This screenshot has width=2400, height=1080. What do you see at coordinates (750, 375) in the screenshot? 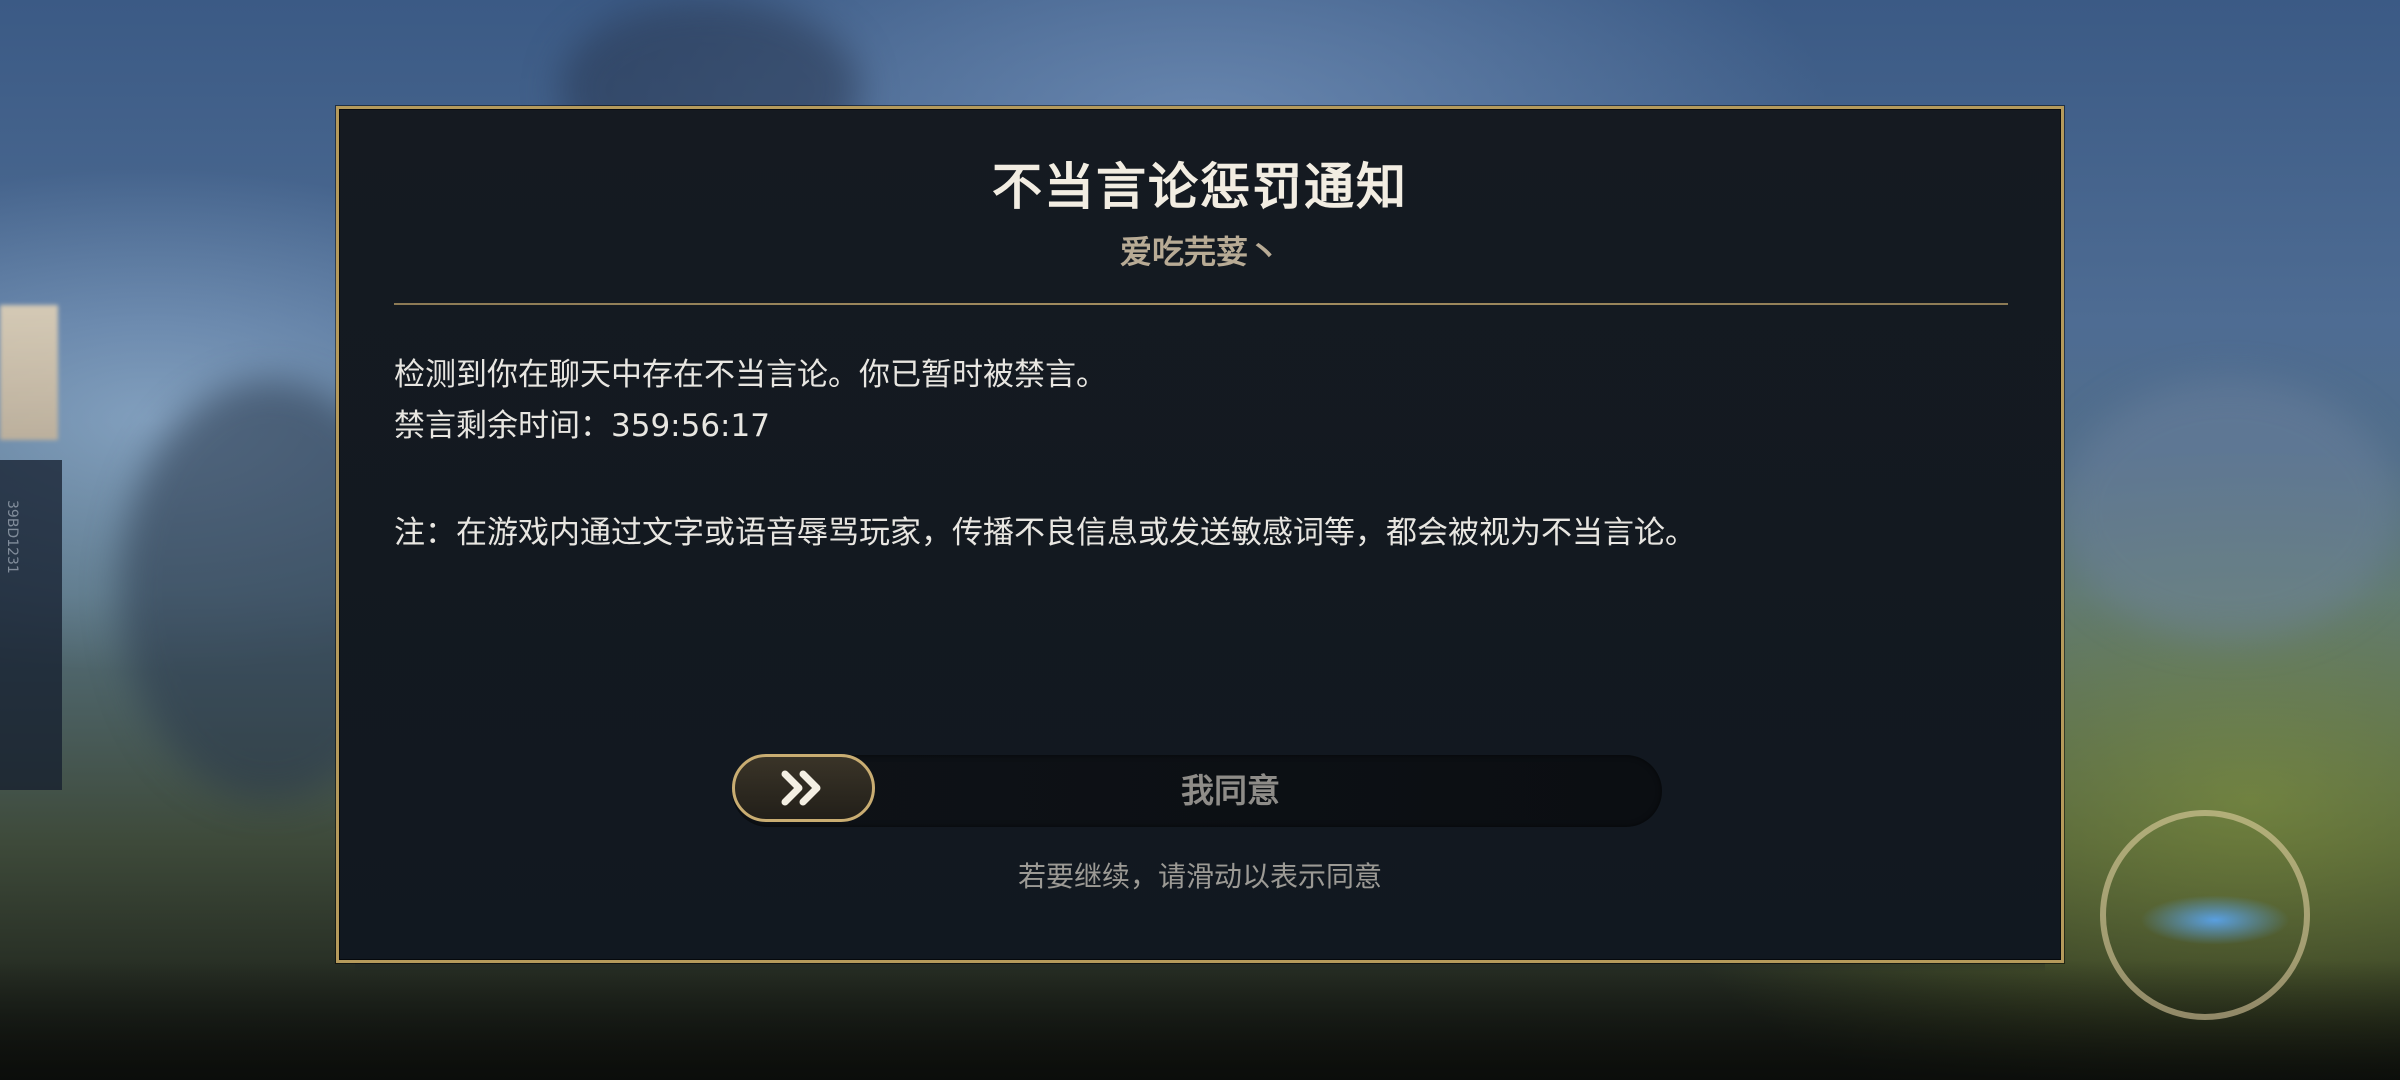
I see `message-detected: 检测到你在聊天中存在不当言论。你已暂时被禁言。` at bounding box center [750, 375].